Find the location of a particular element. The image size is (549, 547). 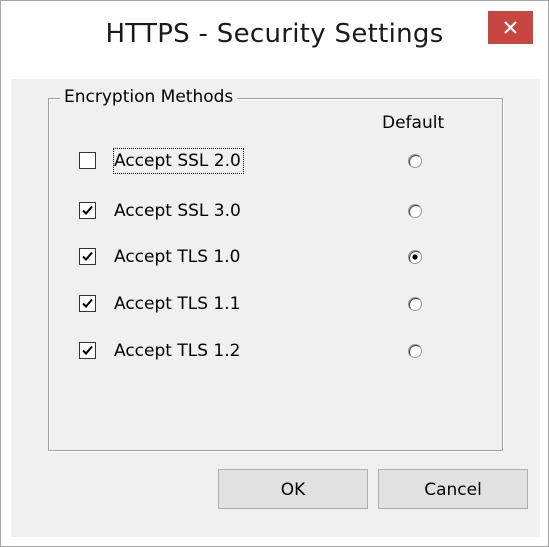

default-radio-ssl20 is located at coordinates (415, 161).